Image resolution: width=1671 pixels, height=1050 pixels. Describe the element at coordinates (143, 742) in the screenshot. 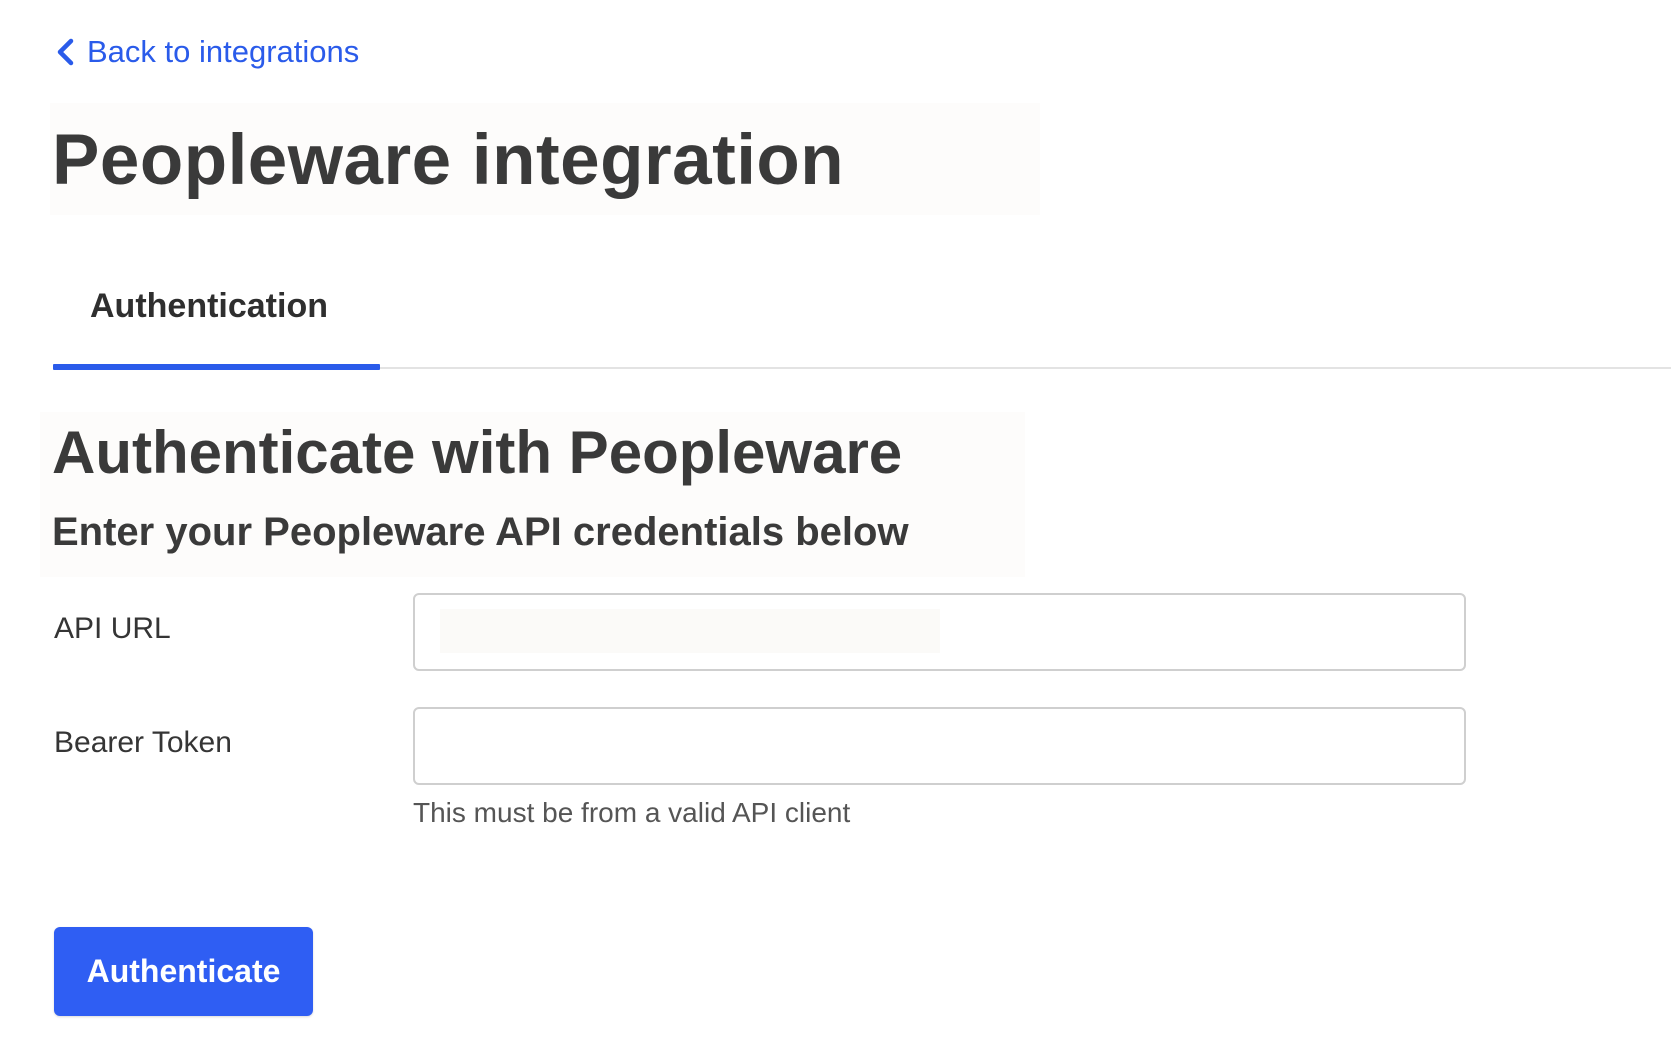

I see `bearer-token-label: Bearer Token` at that location.